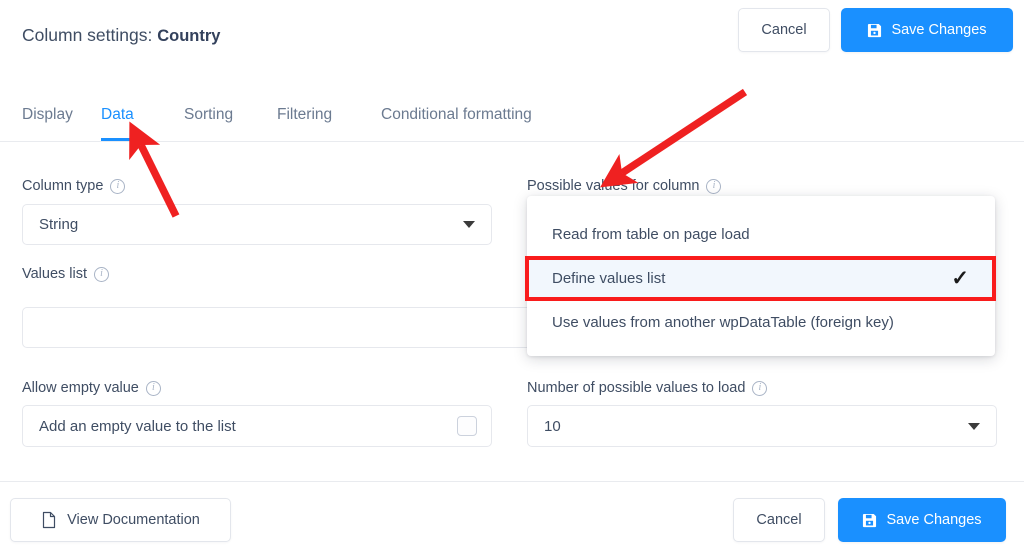  I want to click on number-of-values-select: 10, so click(762, 426).